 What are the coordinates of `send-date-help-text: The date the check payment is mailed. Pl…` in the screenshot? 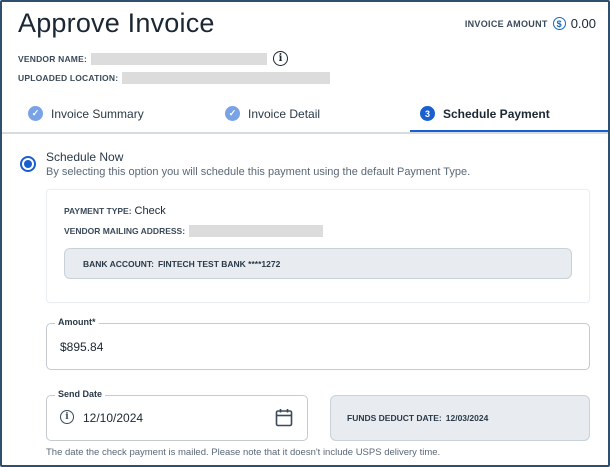 It's located at (243, 452).